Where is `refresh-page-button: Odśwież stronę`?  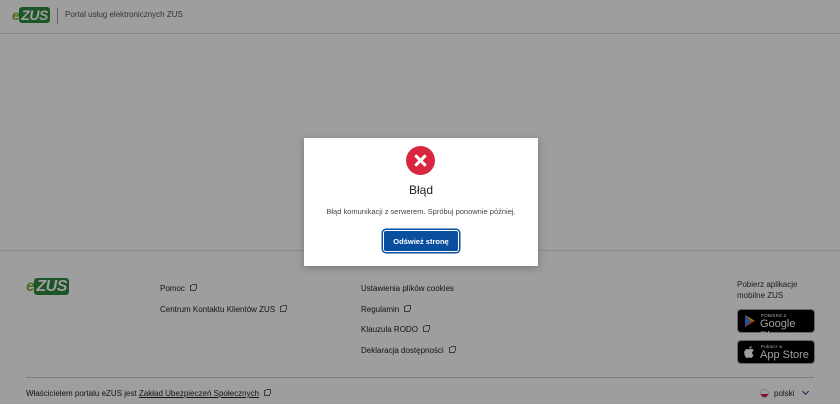 refresh-page-button: Odśwież stronę is located at coordinates (421, 241).